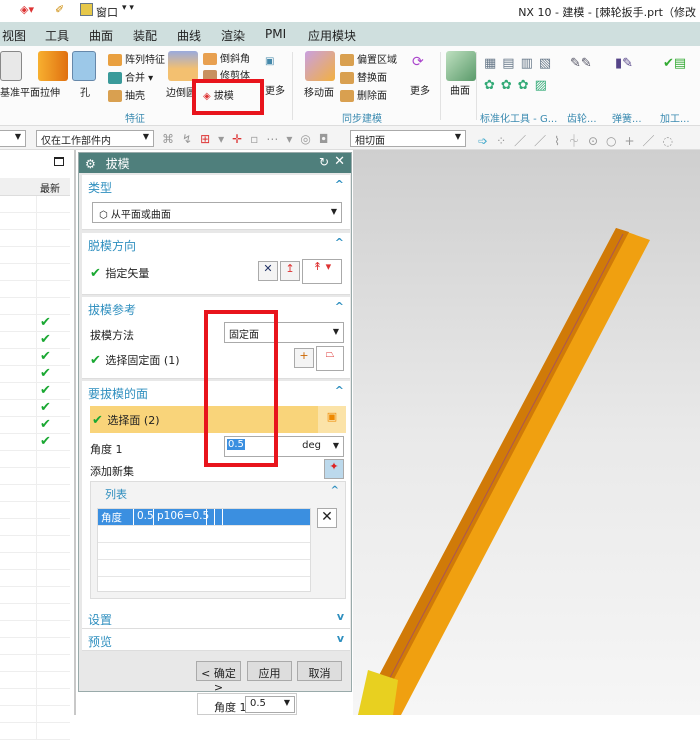  What do you see at coordinates (363, 76) in the screenshot?
I see `replace-face-button: 替换面` at bounding box center [363, 76].